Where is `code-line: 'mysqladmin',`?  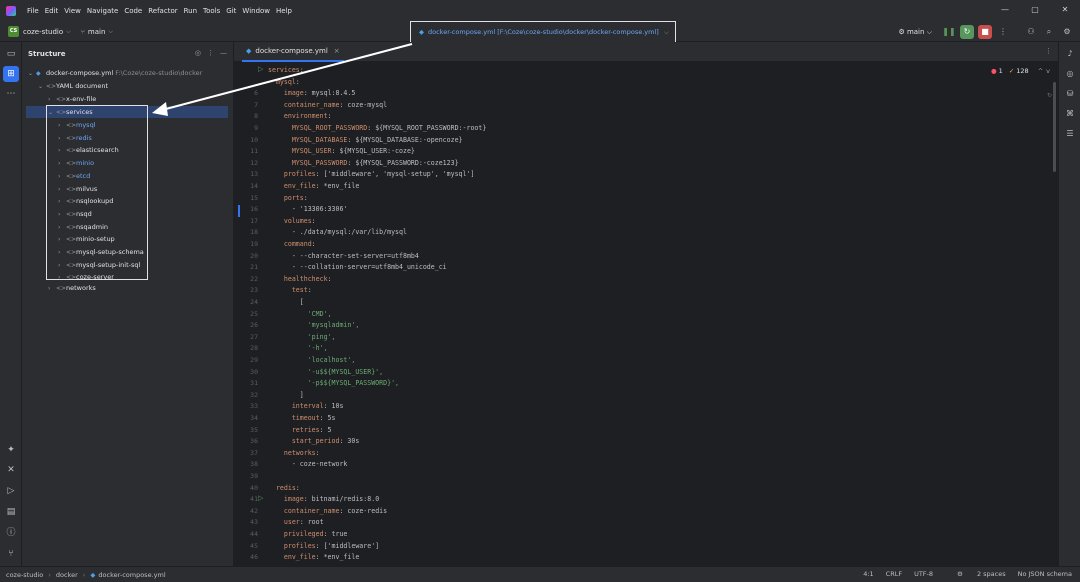
code-line: 'mysqladmin', is located at coordinates (314, 325).